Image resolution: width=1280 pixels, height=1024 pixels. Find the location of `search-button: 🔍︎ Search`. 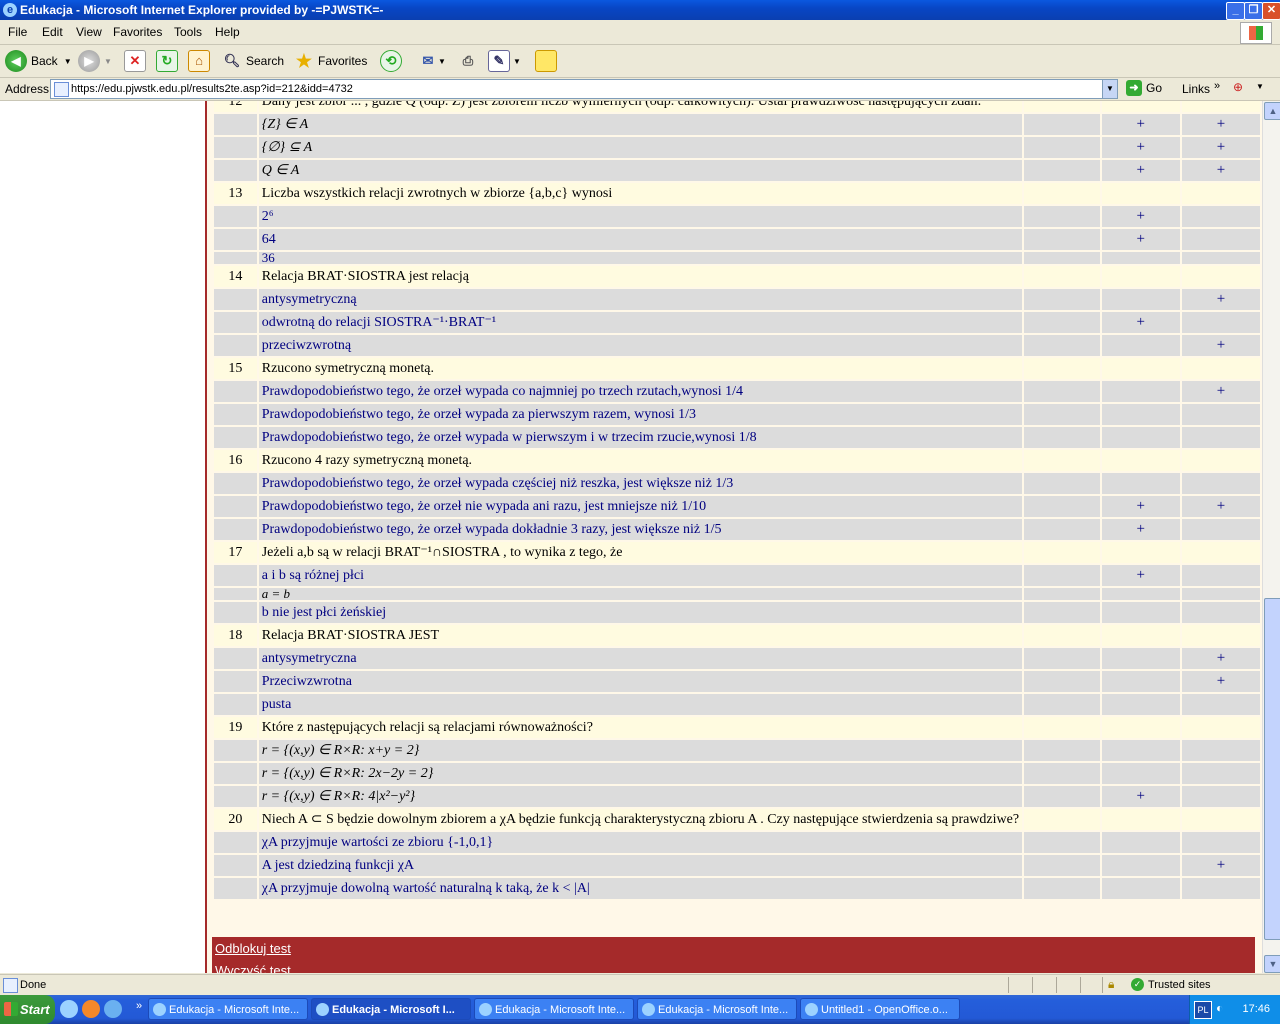

search-button: 🔍︎ Search is located at coordinates (253, 61).